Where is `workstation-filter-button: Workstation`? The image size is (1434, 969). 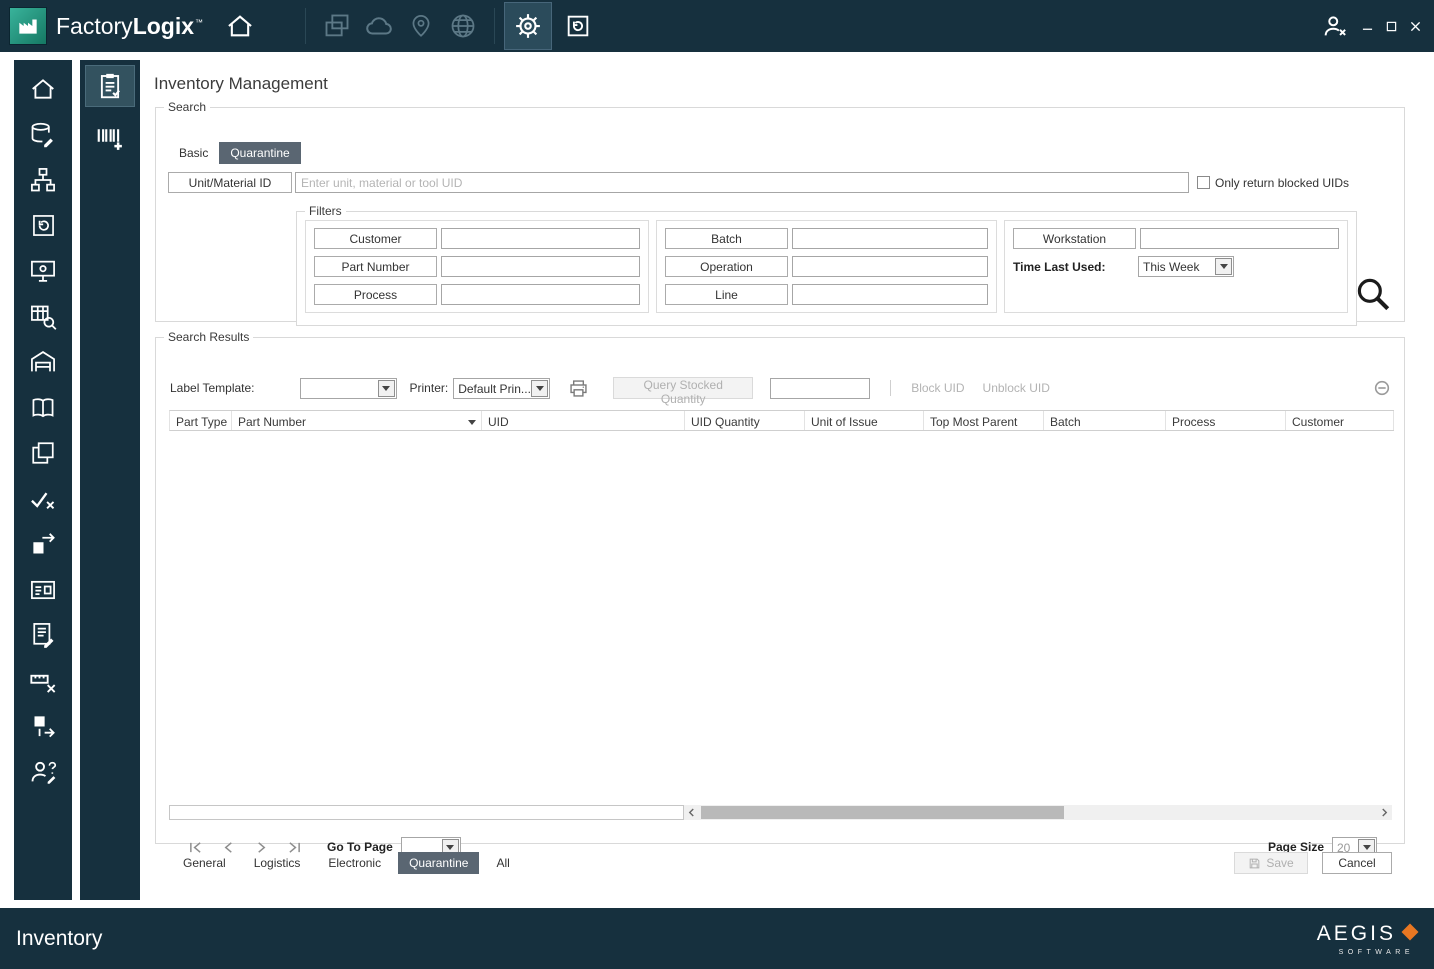 workstation-filter-button: Workstation is located at coordinates (1074, 238).